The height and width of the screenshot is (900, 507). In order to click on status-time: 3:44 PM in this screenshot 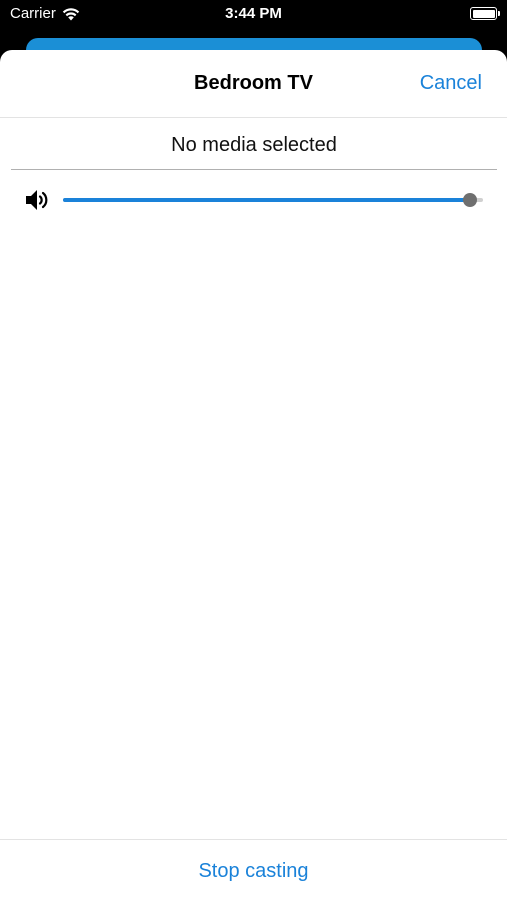, I will do `click(253, 13)`.